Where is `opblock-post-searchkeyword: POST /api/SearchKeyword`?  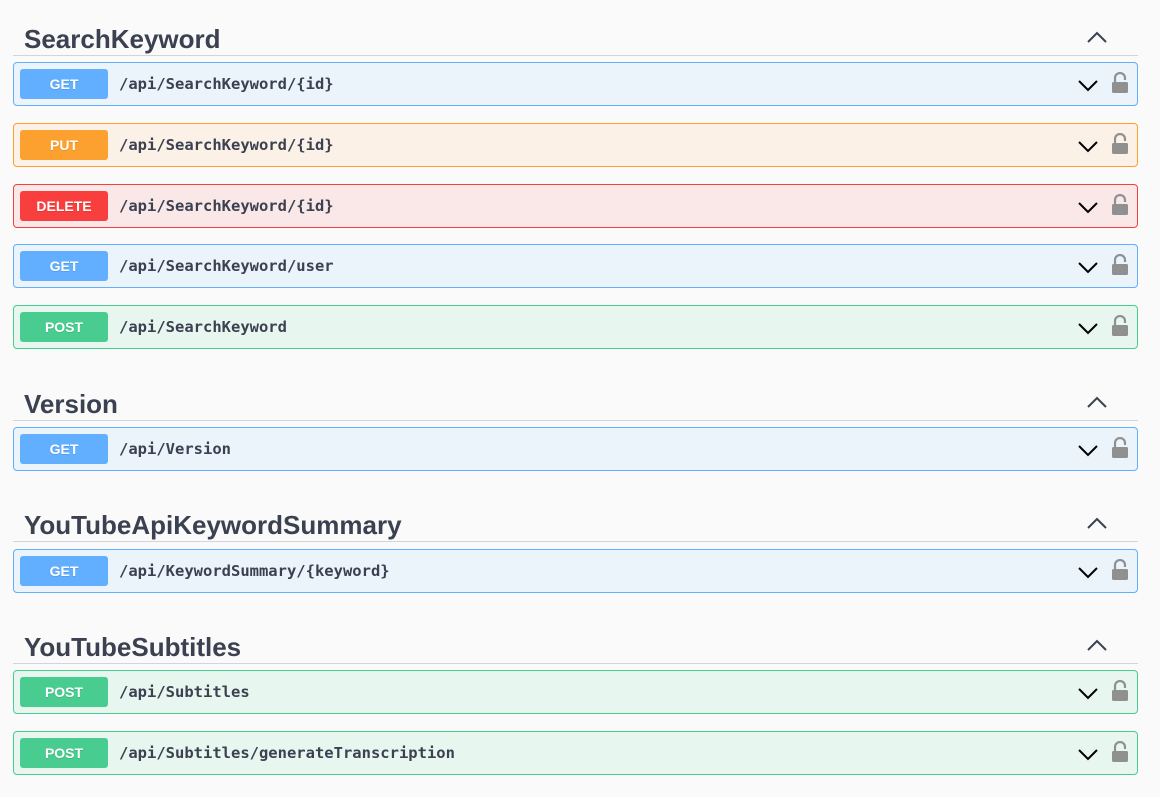
opblock-post-searchkeyword: POST /api/SearchKeyword is located at coordinates (575, 327).